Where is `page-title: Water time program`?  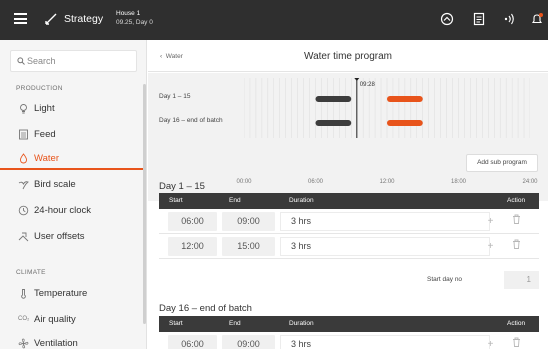 page-title: Water time program is located at coordinates (348, 56).